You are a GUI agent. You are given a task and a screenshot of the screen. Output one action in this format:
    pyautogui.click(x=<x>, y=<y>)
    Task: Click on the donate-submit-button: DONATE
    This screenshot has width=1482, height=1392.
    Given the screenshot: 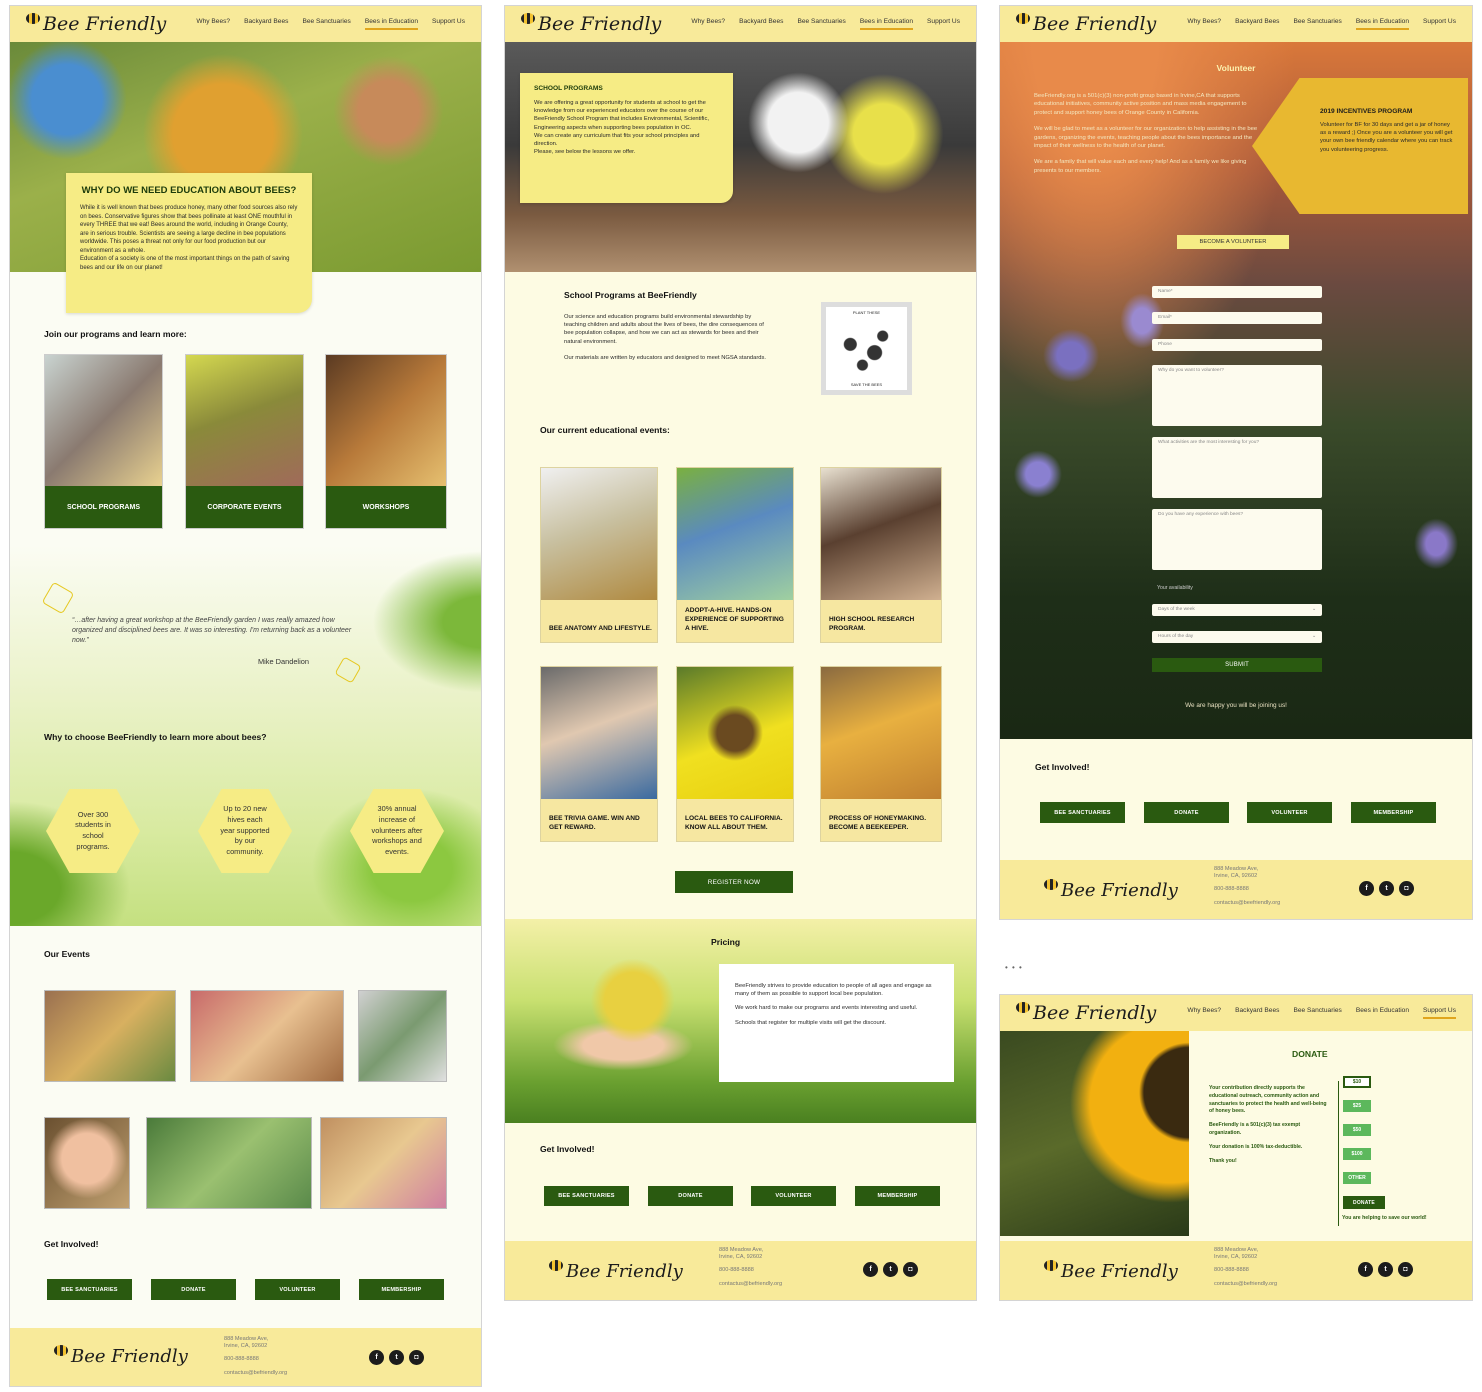 What is the action you would take?
    pyautogui.click(x=1364, y=1202)
    